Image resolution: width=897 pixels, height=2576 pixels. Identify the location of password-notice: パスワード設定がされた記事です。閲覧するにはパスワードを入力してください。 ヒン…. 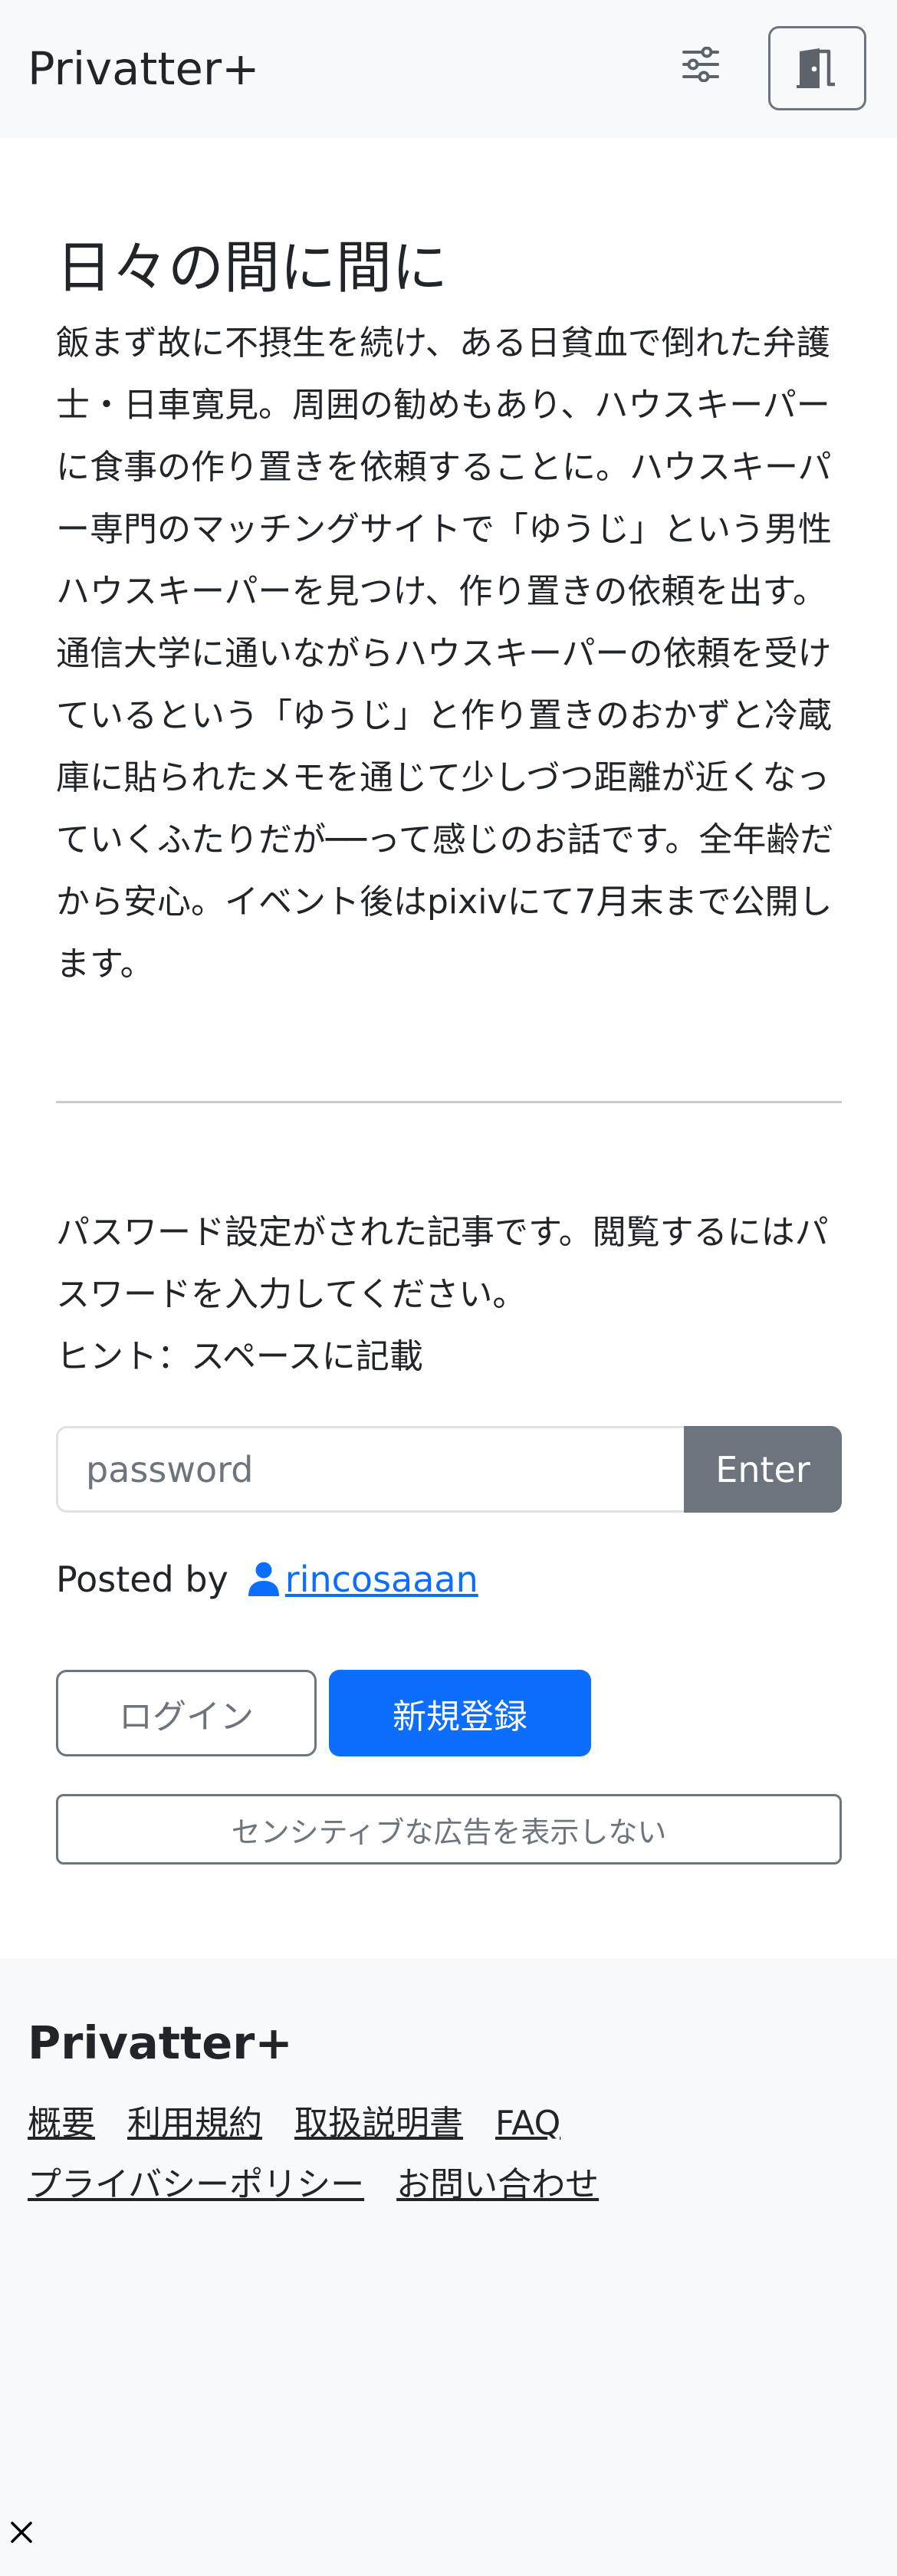
(451, 1294).